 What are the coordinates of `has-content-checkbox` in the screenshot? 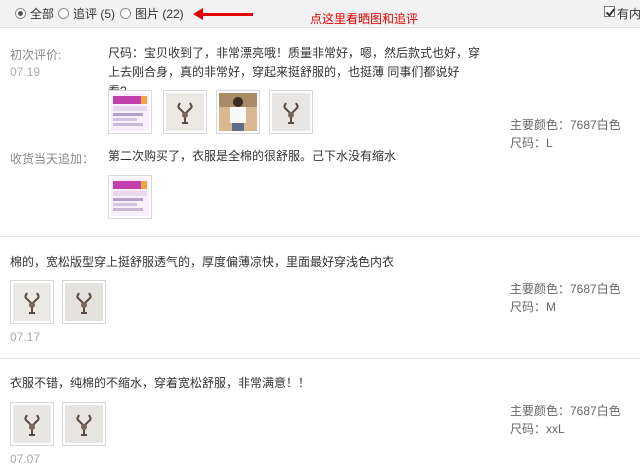 It's located at (609, 11).